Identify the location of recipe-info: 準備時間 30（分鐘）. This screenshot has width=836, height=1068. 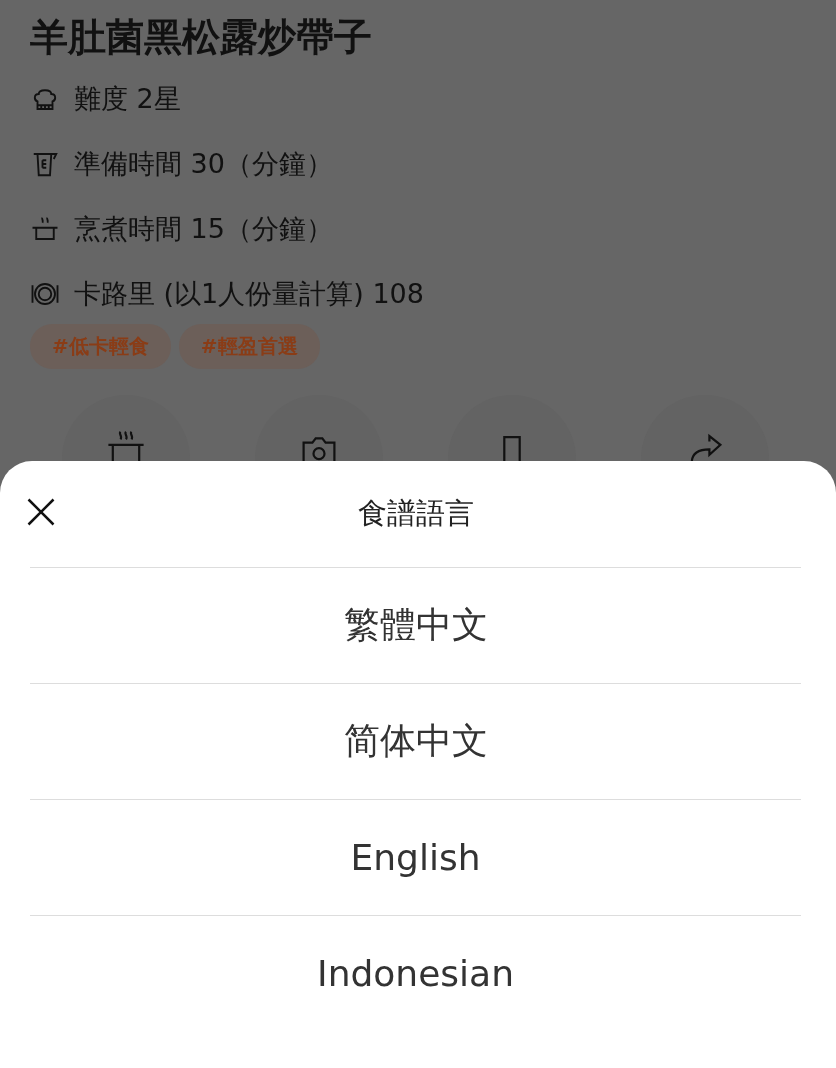
(203, 163).